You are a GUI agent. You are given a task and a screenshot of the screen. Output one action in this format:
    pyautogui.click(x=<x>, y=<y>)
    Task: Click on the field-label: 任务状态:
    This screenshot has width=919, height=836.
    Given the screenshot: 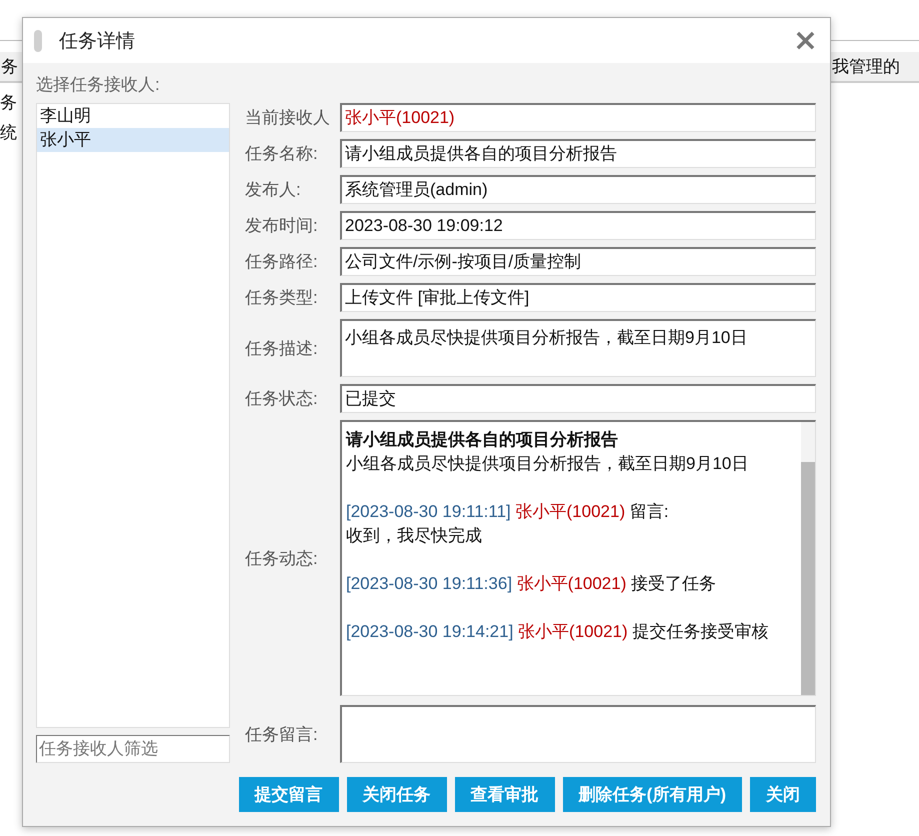 What is the action you would take?
    pyautogui.click(x=282, y=399)
    